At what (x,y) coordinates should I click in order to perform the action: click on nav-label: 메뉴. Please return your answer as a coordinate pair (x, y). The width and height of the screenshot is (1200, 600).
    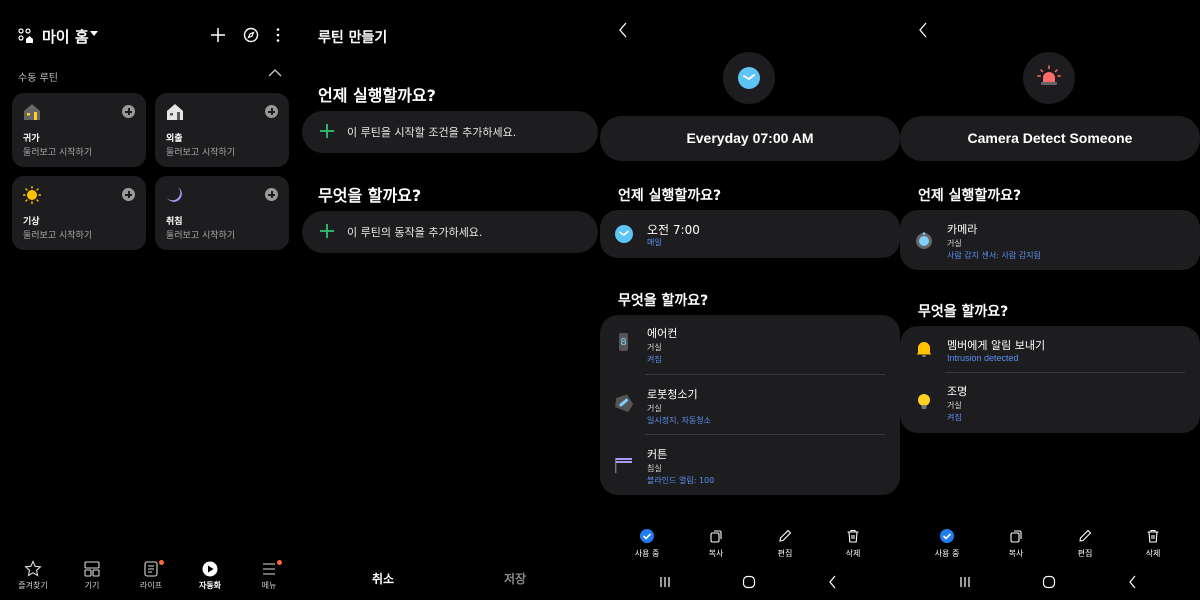
    Looking at the image, I should click on (269, 585).